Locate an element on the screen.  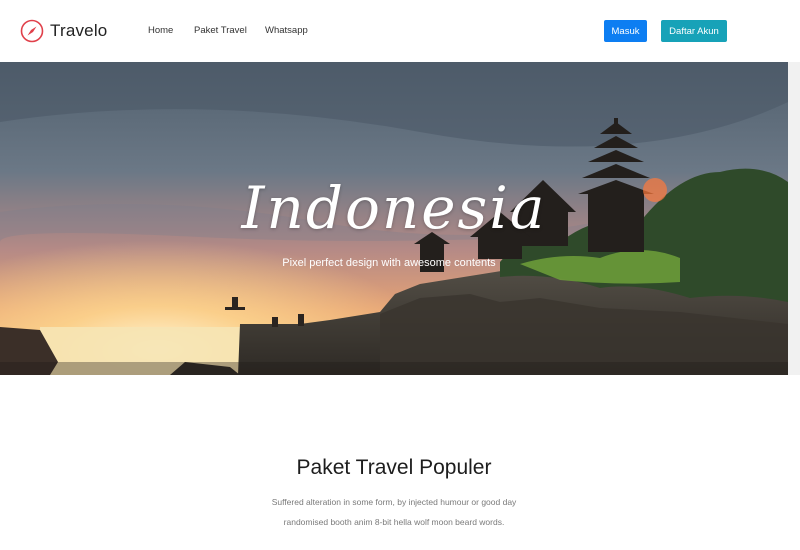
register-button: Daftar Akun is located at coordinates (694, 31).